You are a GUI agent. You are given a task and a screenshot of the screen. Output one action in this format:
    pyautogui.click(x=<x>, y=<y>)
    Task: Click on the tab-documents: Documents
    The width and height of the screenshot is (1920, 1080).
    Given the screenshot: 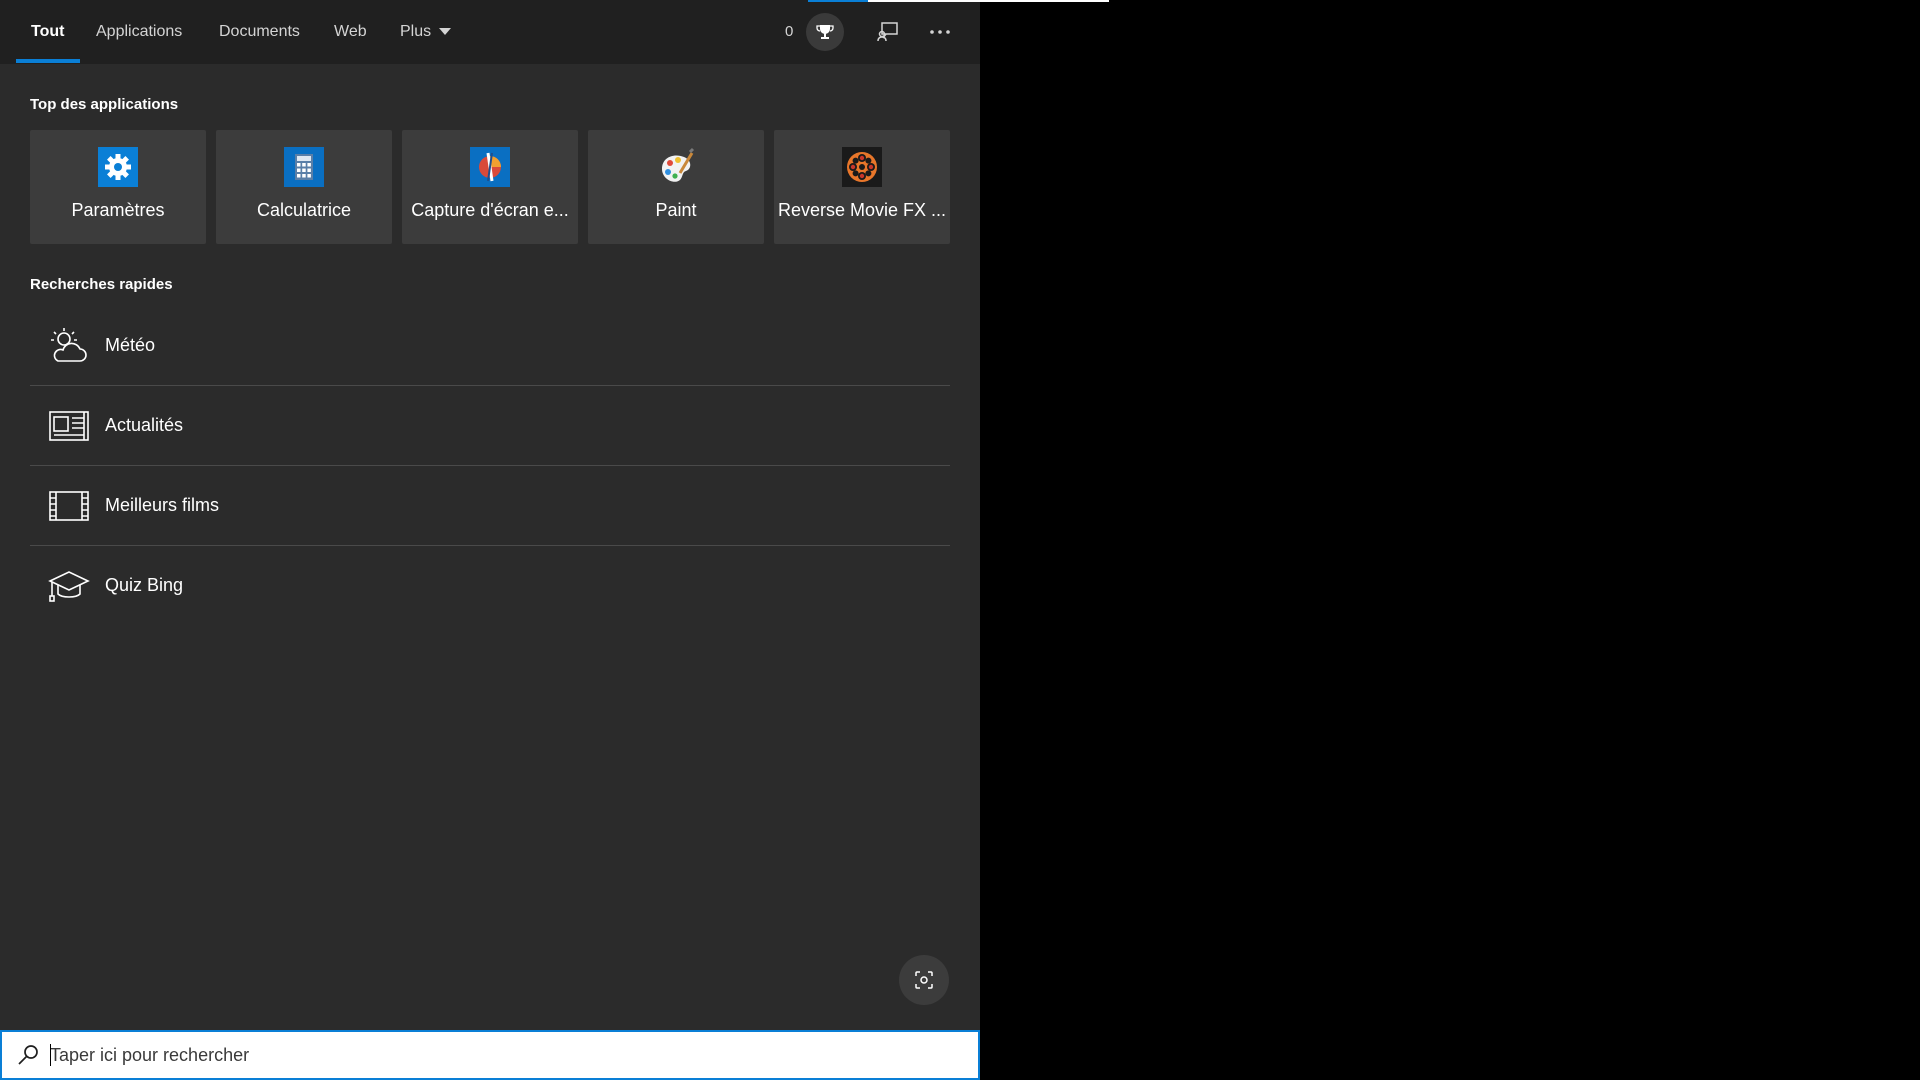 What is the action you would take?
    pyautogui.click(x=259, y=32)
    